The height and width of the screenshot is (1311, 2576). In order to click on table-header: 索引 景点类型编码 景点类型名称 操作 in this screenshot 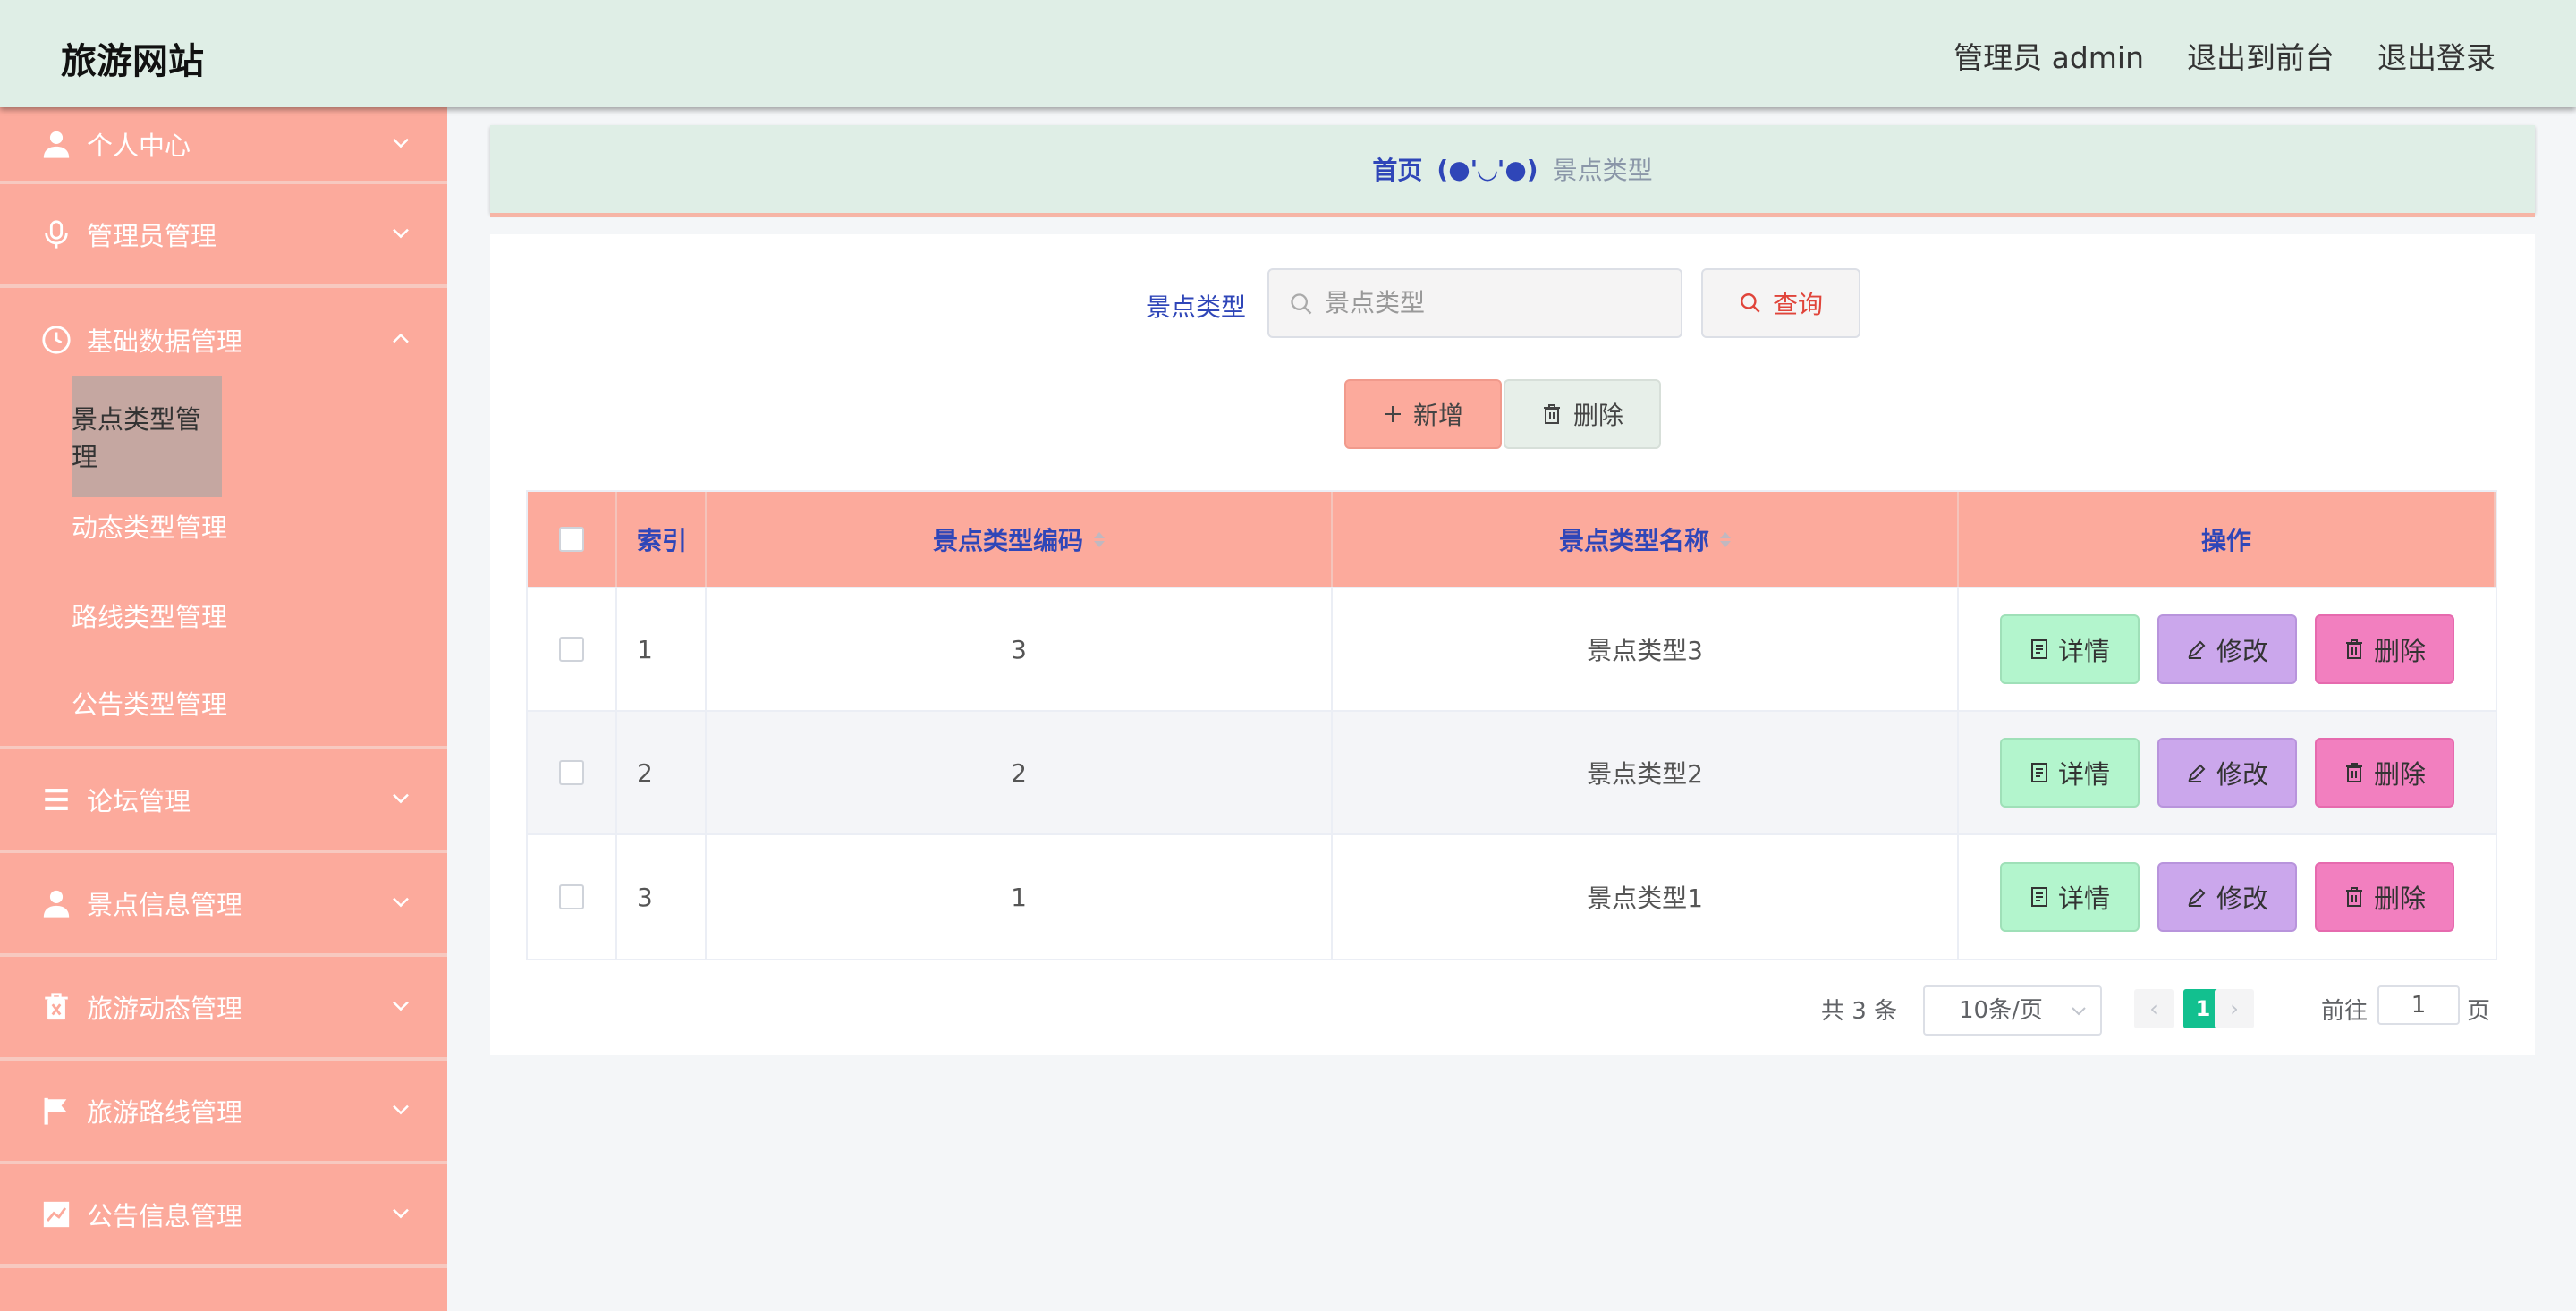, I will do `click(1512, 540)`.